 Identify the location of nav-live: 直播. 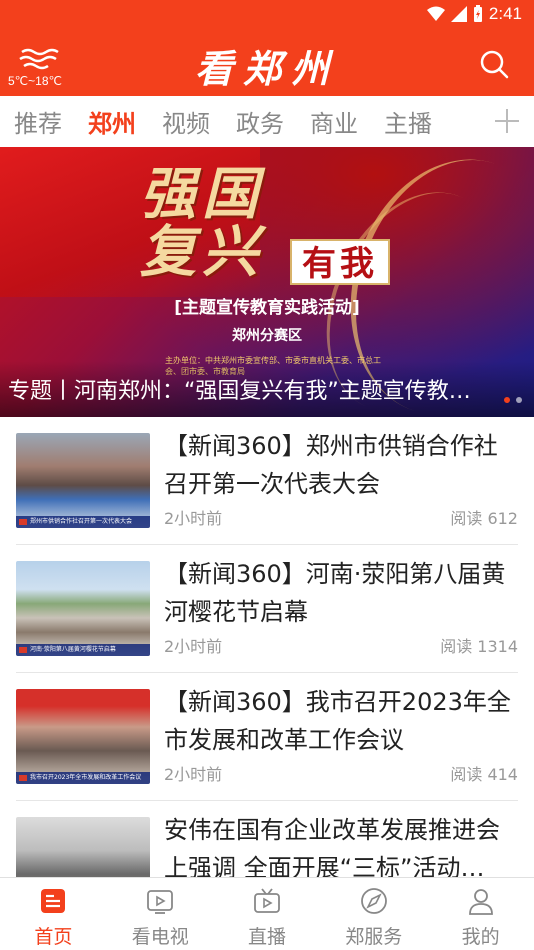
(267, 914).